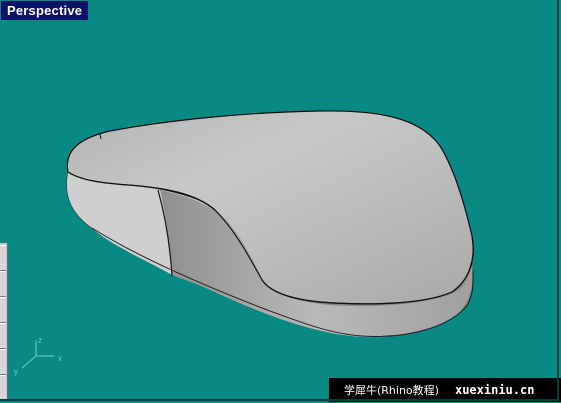 This screenshot has width=561, height=403. What do you see at coordinates (60, 358) in the screenshot?
I see `axis-label-x: x` at bounding box center [60, 358].